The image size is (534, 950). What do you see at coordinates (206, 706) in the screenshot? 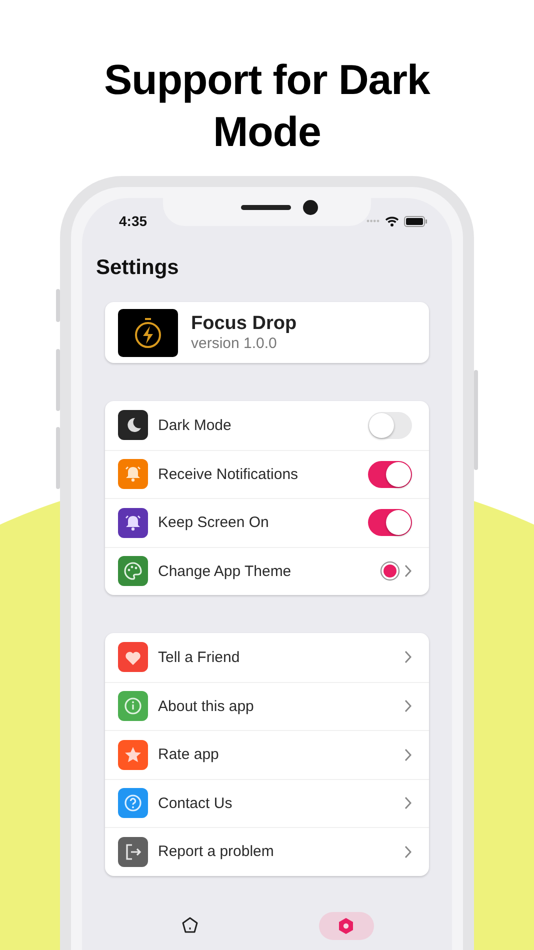
I see `row-label: About this app` at bounding box center [206, 706].